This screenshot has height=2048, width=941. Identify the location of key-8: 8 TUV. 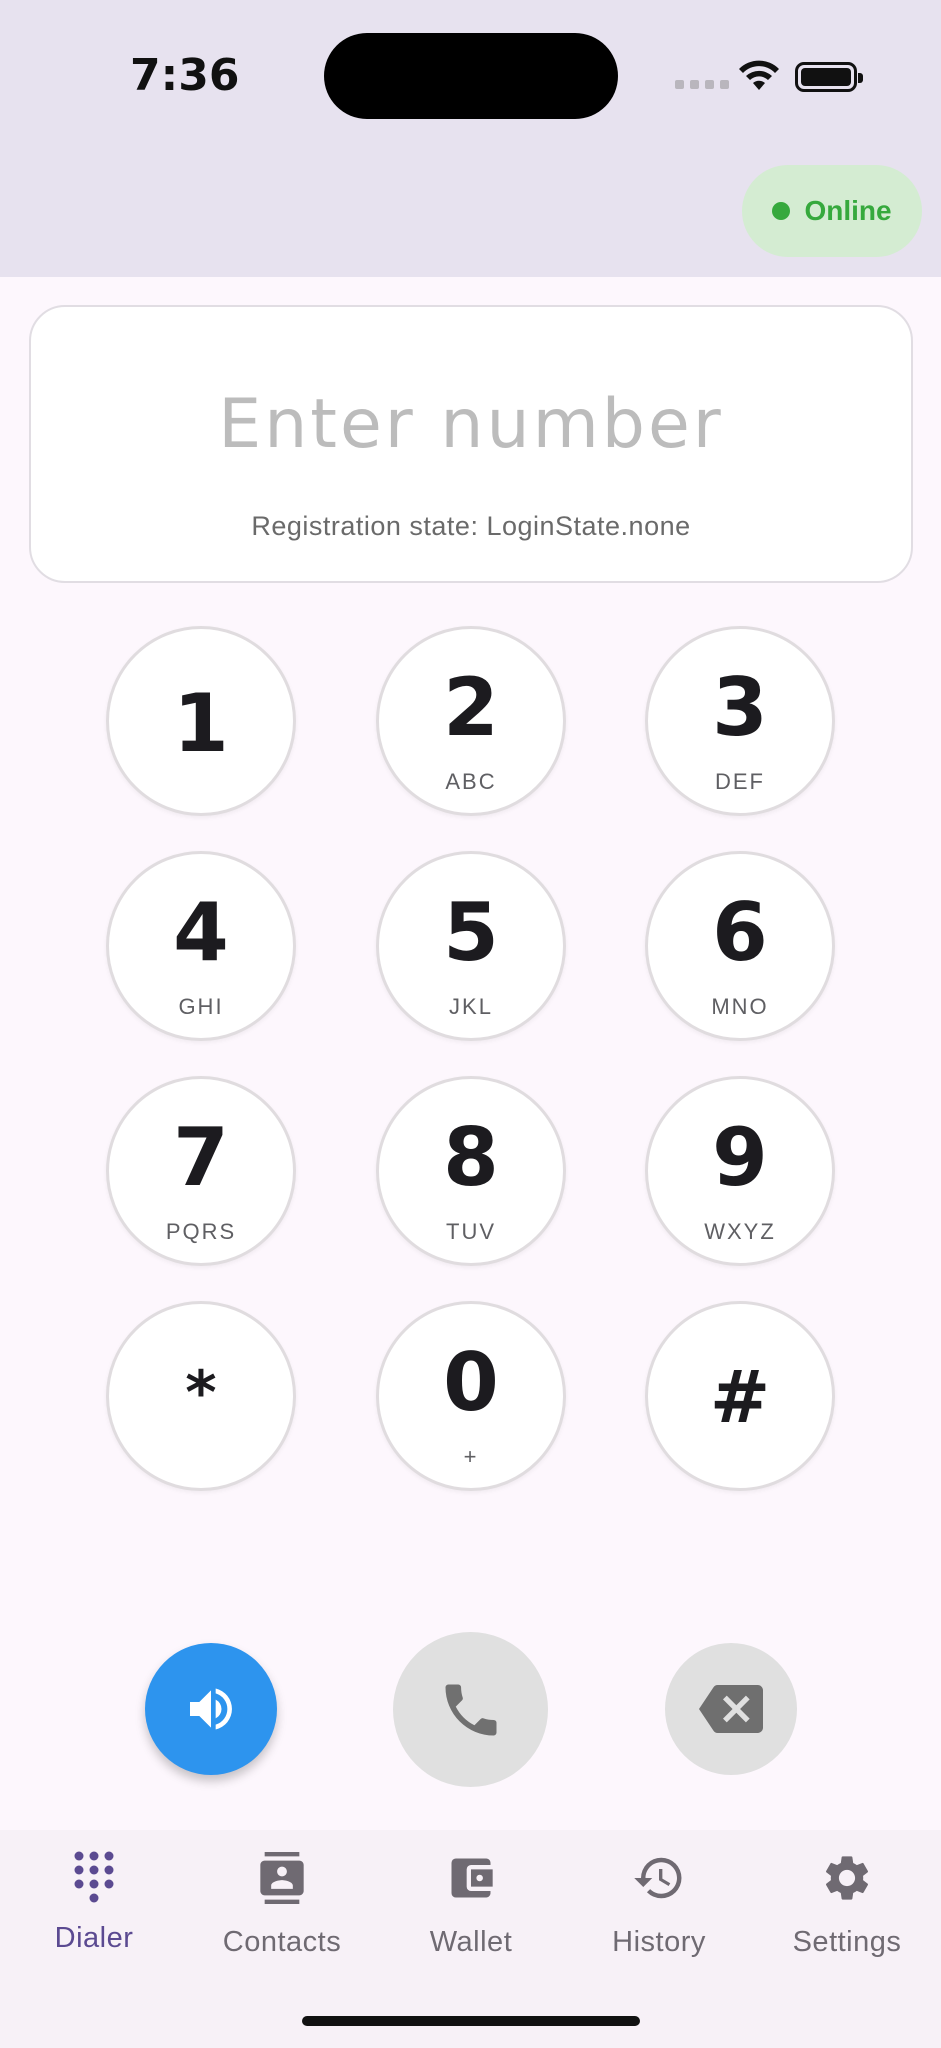
(471, 1171).